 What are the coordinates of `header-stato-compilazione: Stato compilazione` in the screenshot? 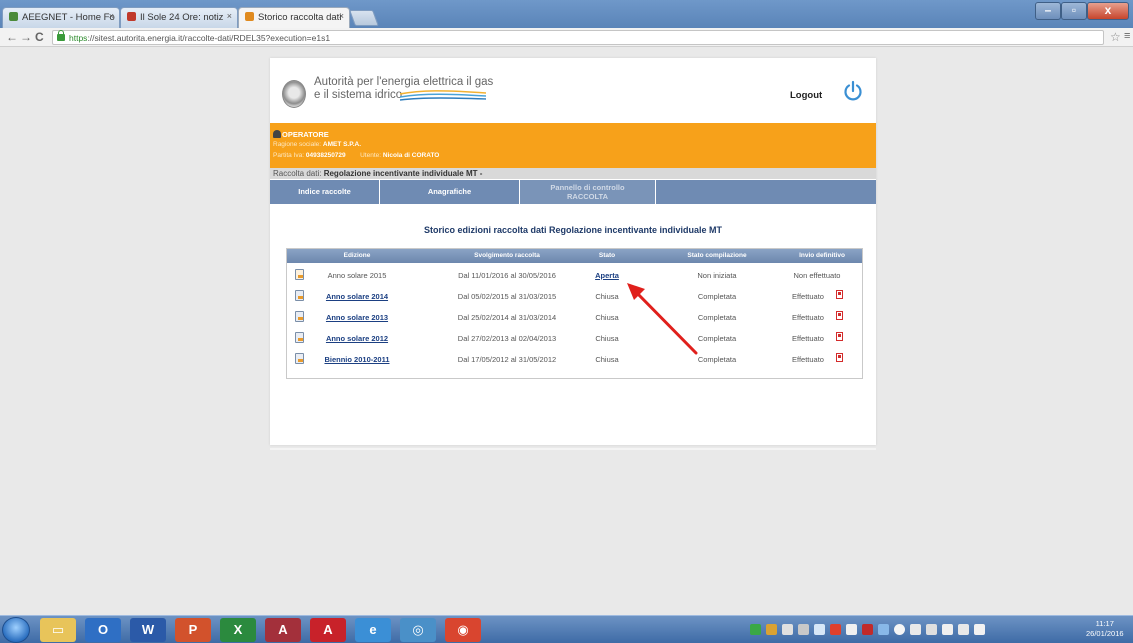 It's located at (717, 255).